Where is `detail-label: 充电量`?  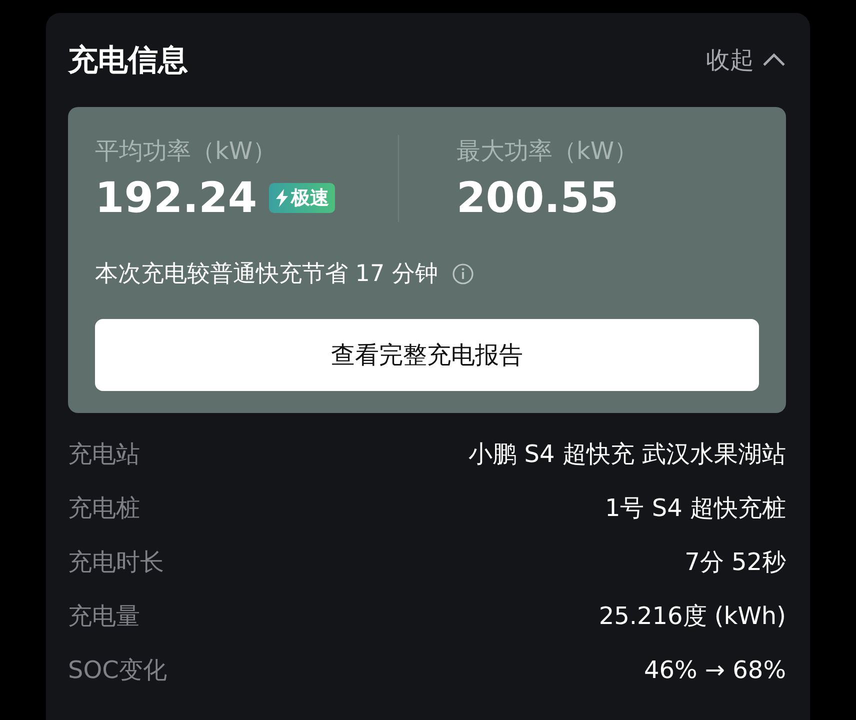 detail-label: 充电量 is located at coordinates (104, 616).